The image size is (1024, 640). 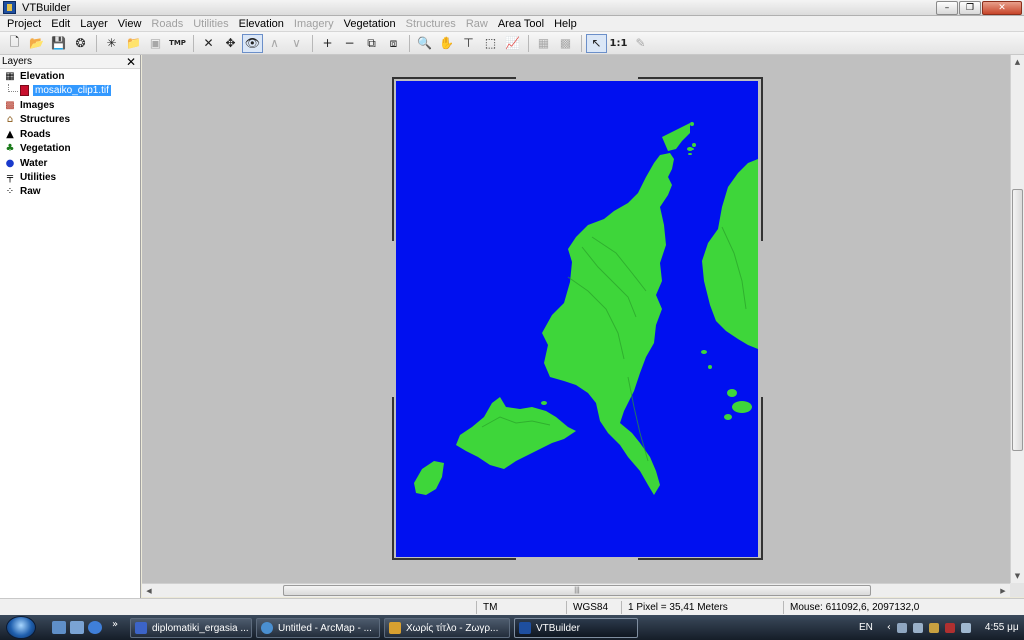 What do you see at coordinates (10, 76) in the screenshot?
I see `elevation-grid-icon: ▦` at bounding box center [10, 76].